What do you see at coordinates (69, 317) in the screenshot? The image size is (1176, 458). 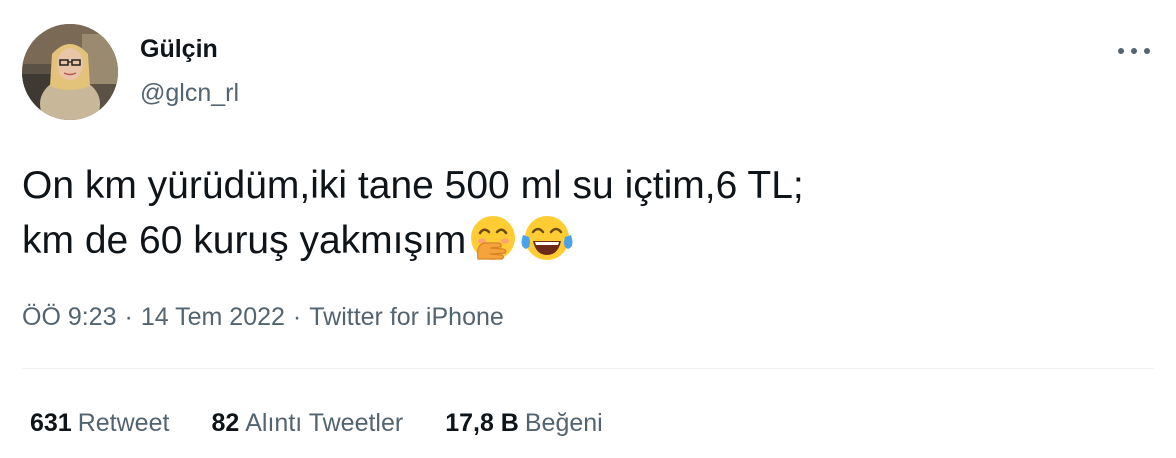 I see `tweet-time: ÖÖ 9:23` at bounding box center [69, 317].